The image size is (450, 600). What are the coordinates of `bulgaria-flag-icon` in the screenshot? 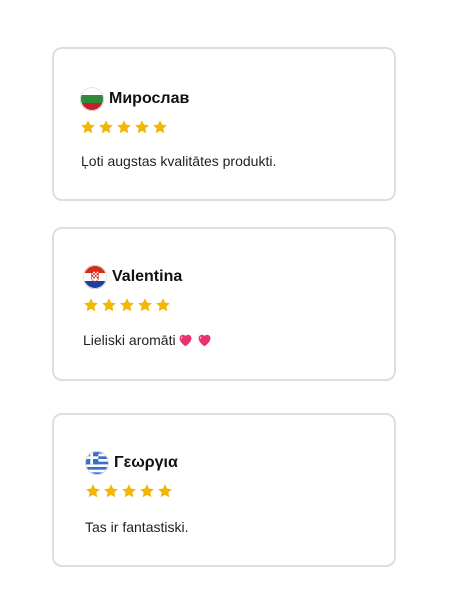 It's located at (92, 99).